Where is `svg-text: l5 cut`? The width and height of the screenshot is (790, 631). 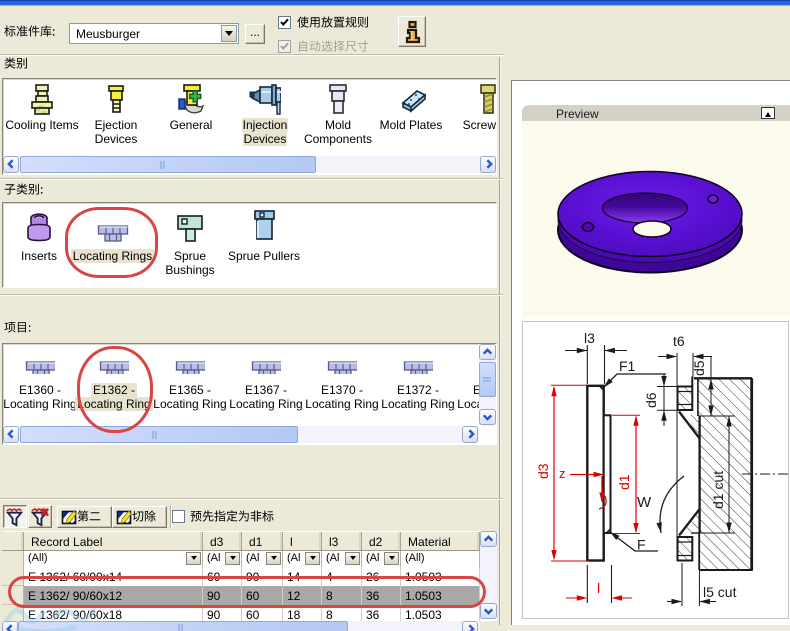 svg-text: l5 cut is located at coordinates (720, 592).